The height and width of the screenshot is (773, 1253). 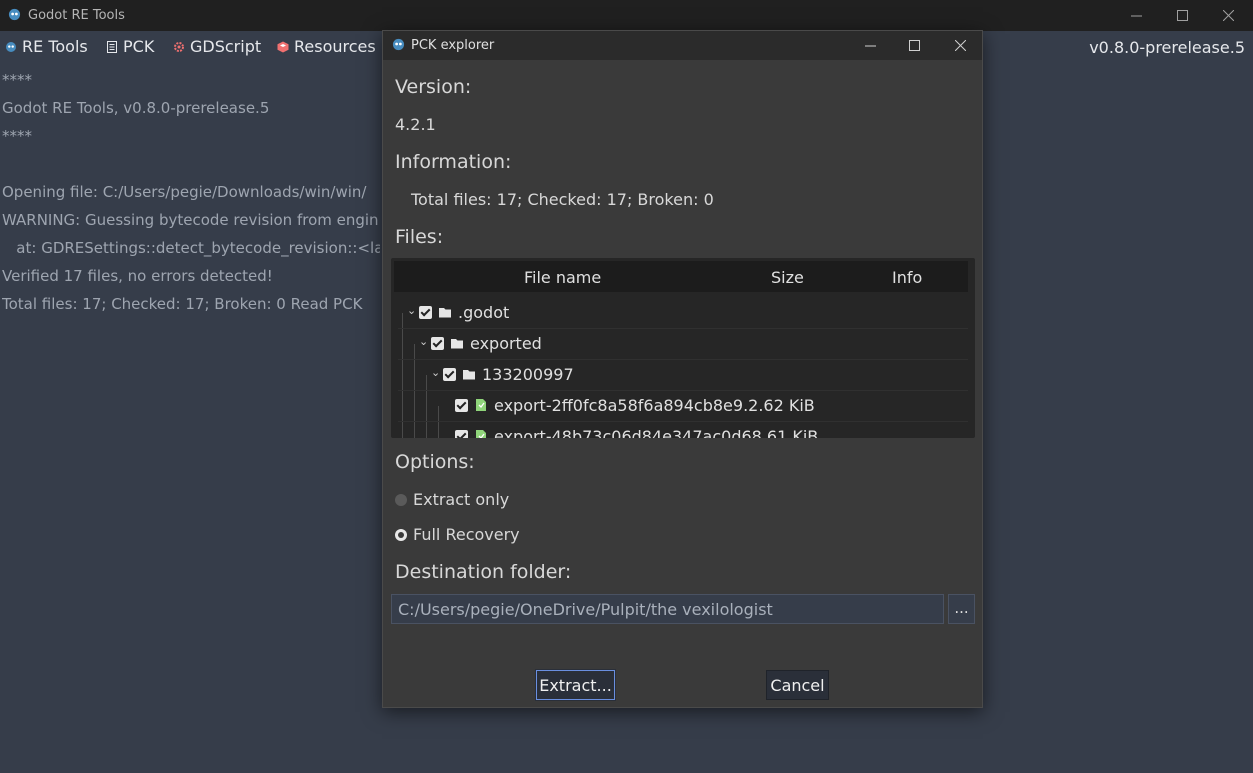 What do you see at coordinates (466, 534) in the screenshot?
I see `option-label: Full Recovery` at bounding box center [466, 534].